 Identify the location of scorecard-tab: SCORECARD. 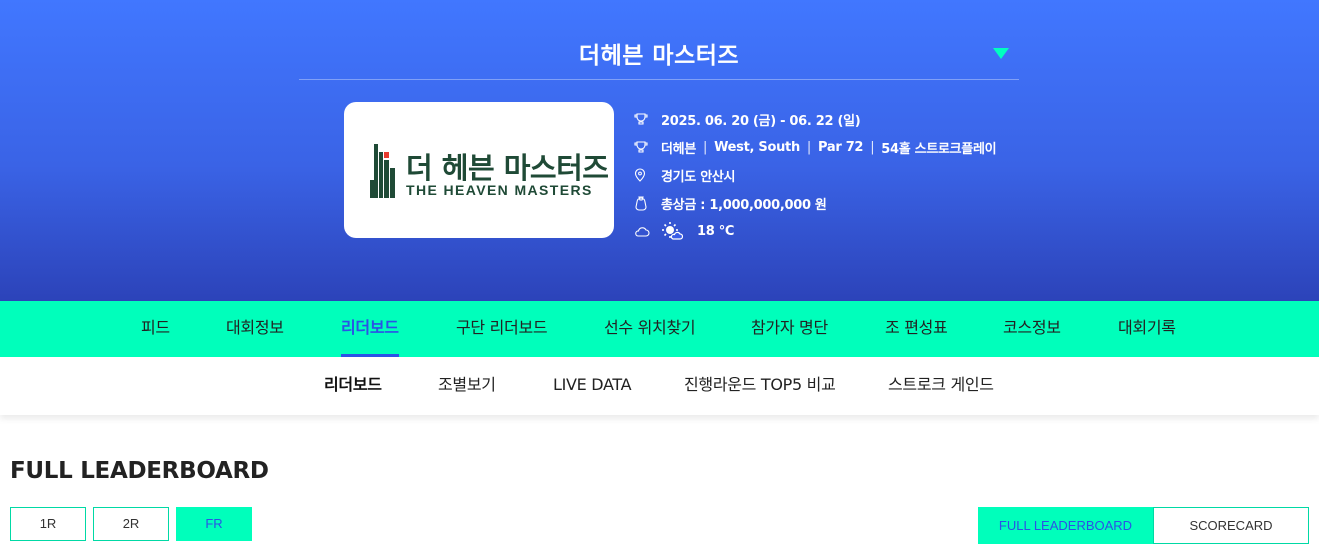
(1231, 525).